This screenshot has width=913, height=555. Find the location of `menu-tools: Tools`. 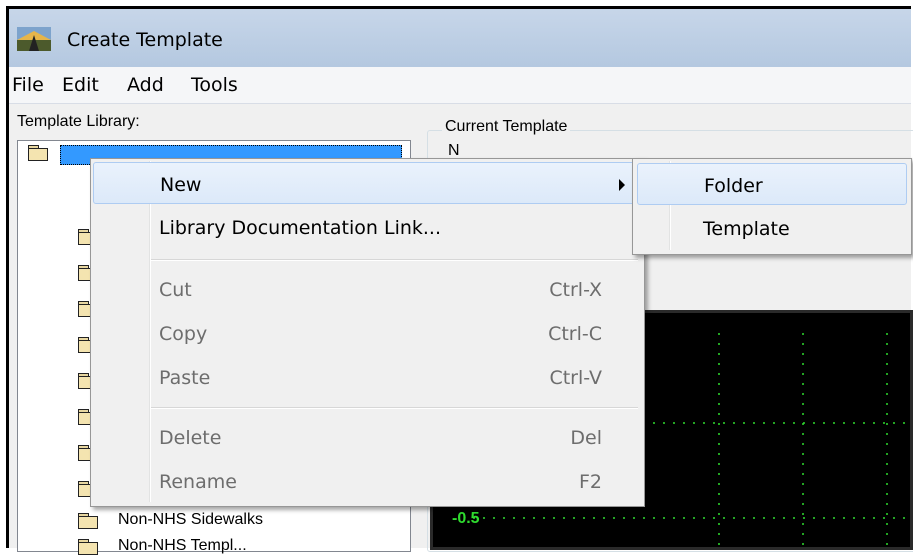

menu-tools: Tools is located at coordinates (214, 85).